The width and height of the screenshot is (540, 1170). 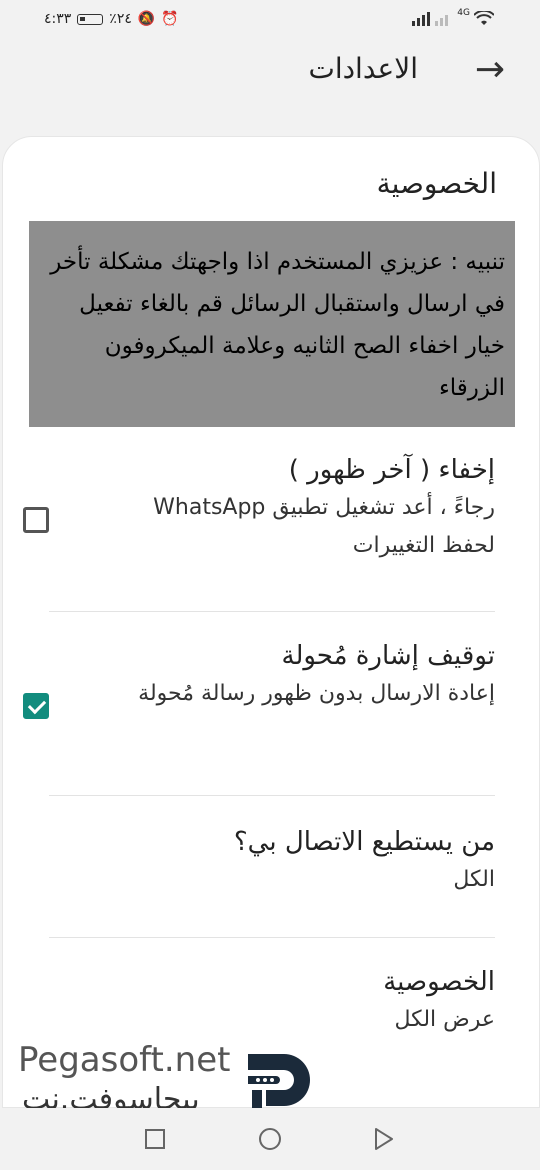 I want to click on status-left: ٤:٣٣ ٪٢٤ 🔕 ⏰, so click(x=111, y=19).